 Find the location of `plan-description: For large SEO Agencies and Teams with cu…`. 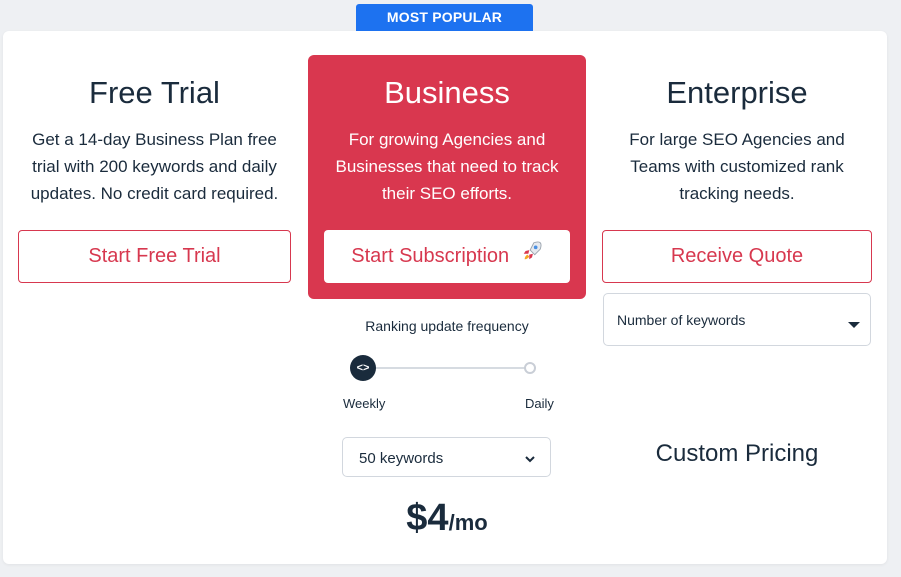

plan-description: For large SEO Agencies and Teams with cu… is located at coordinates (737, 166).